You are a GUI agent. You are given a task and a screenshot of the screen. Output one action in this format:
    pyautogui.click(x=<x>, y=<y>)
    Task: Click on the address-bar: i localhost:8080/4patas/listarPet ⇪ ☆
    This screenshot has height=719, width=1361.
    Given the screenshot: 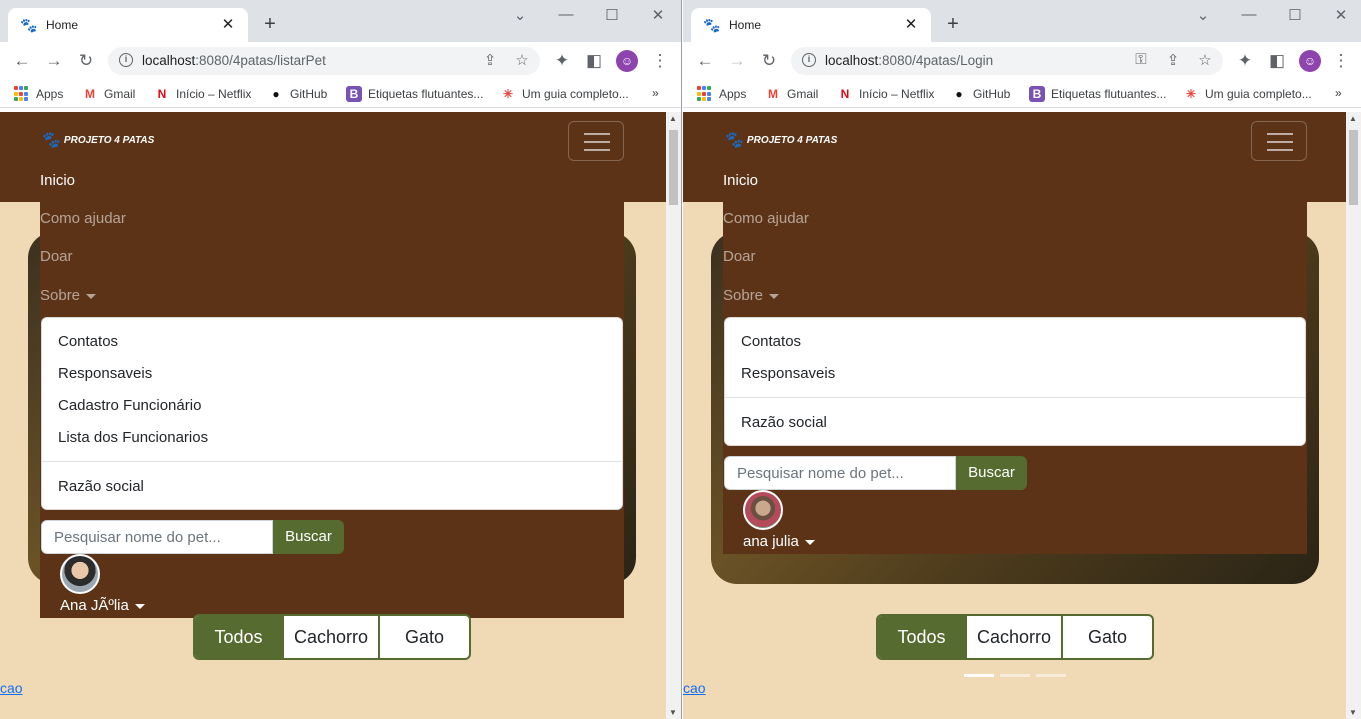 What is the action you would take?
    pyautogui.click(x=324, y=61)
    